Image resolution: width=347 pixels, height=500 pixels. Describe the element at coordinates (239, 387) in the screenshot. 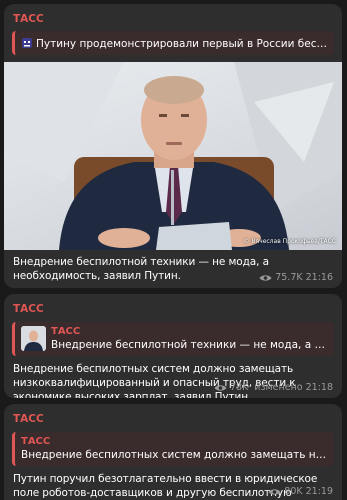

I see `views-count: 78K` at that location.